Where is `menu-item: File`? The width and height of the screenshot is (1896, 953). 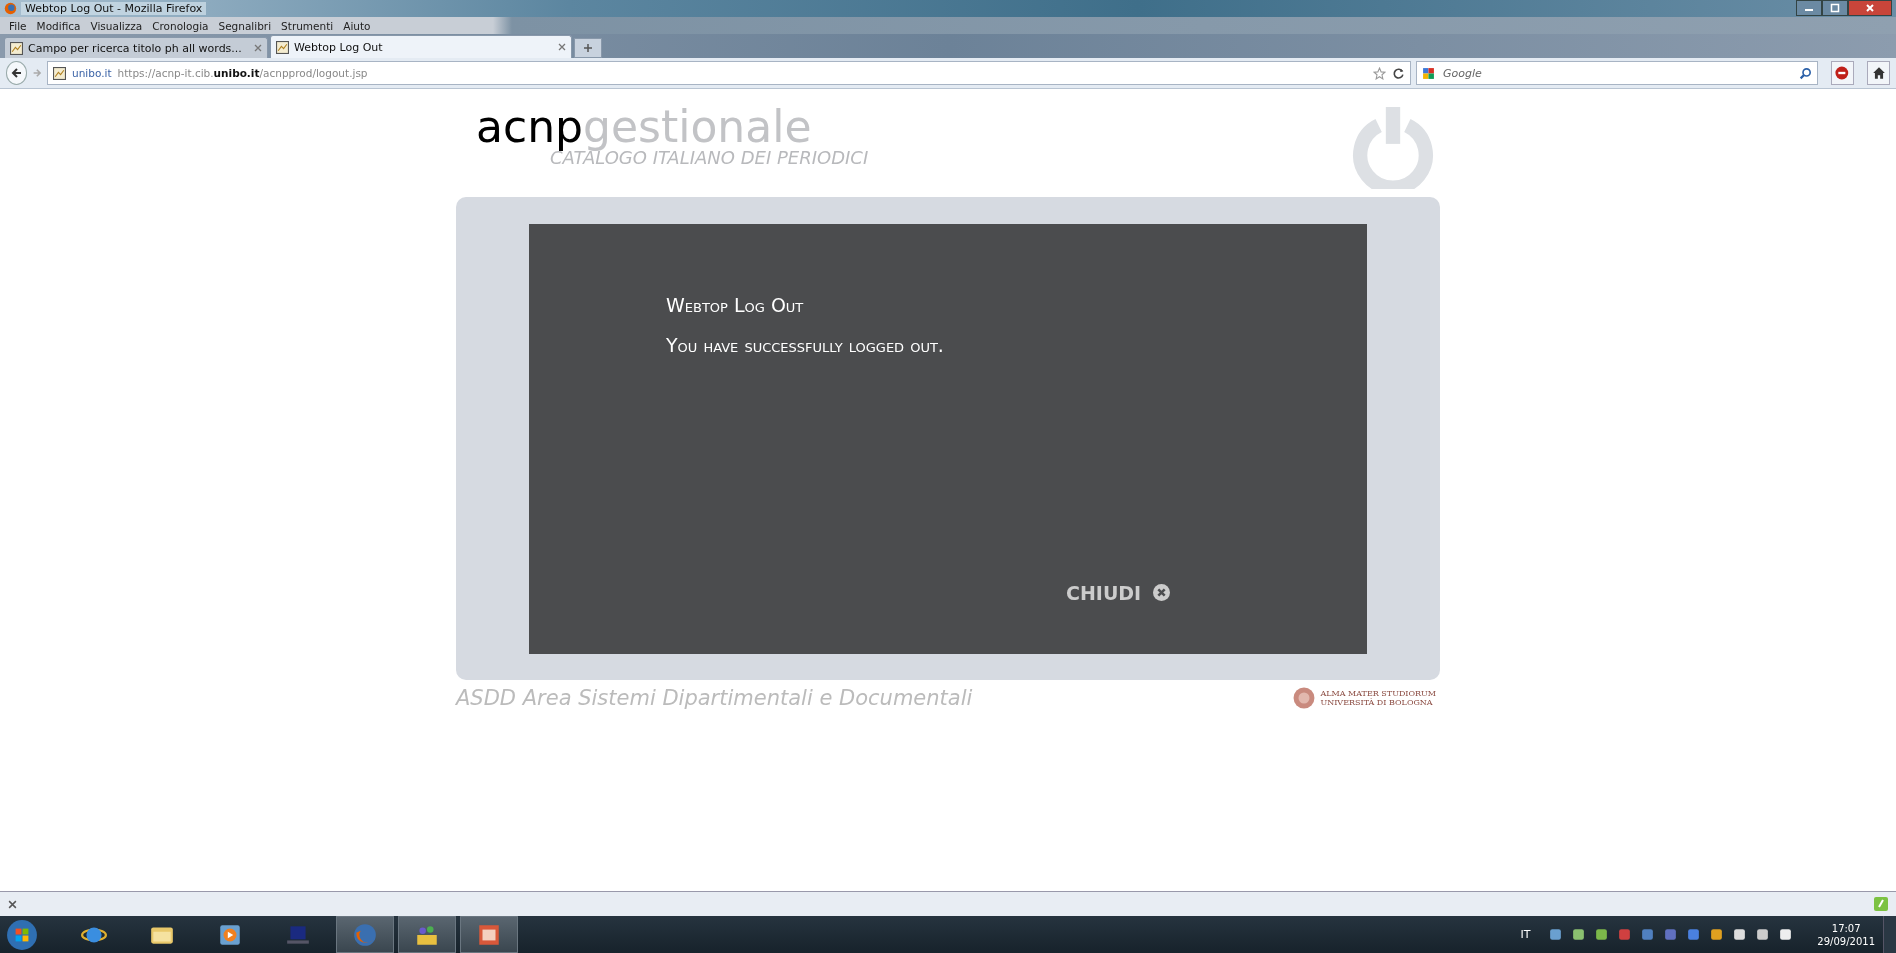 menu-item: File is located at coordinates (18, 25).